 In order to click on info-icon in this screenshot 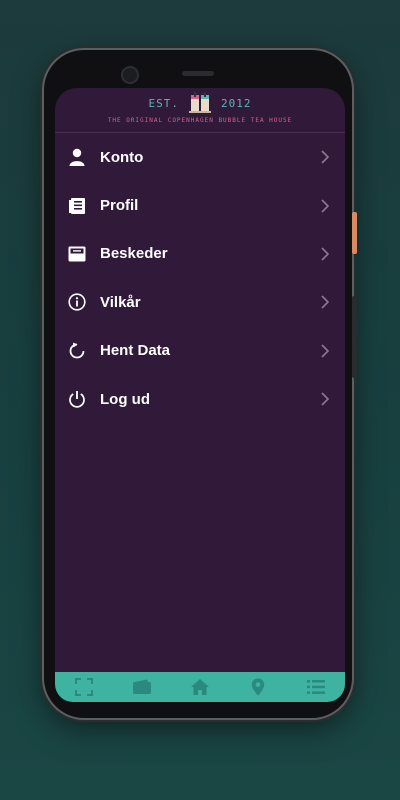, I will do `click(77, 302)`.